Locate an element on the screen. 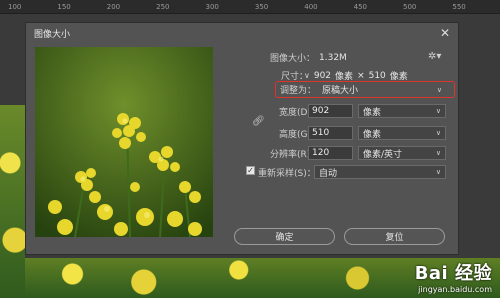 The image size is (500, 298). ruler-tick: 200 is located at coordinates (113, 6).